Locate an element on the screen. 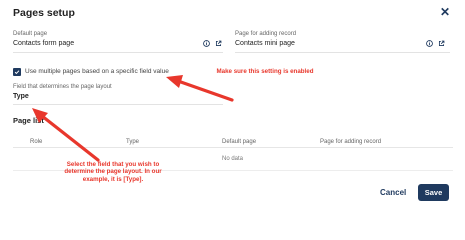 Image resolution: width=465 pixels, height=240 pixels. column-header-type: Type is located at coordinates (133, 142).